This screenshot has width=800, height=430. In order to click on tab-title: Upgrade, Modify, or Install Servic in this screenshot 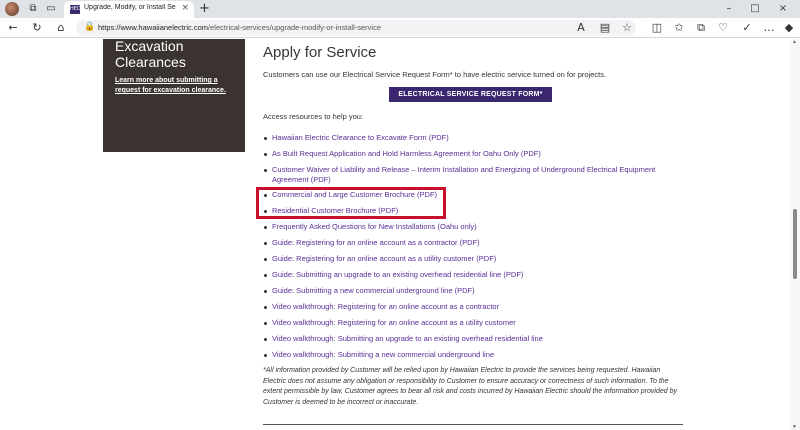, I will do `click(130, 7)`.